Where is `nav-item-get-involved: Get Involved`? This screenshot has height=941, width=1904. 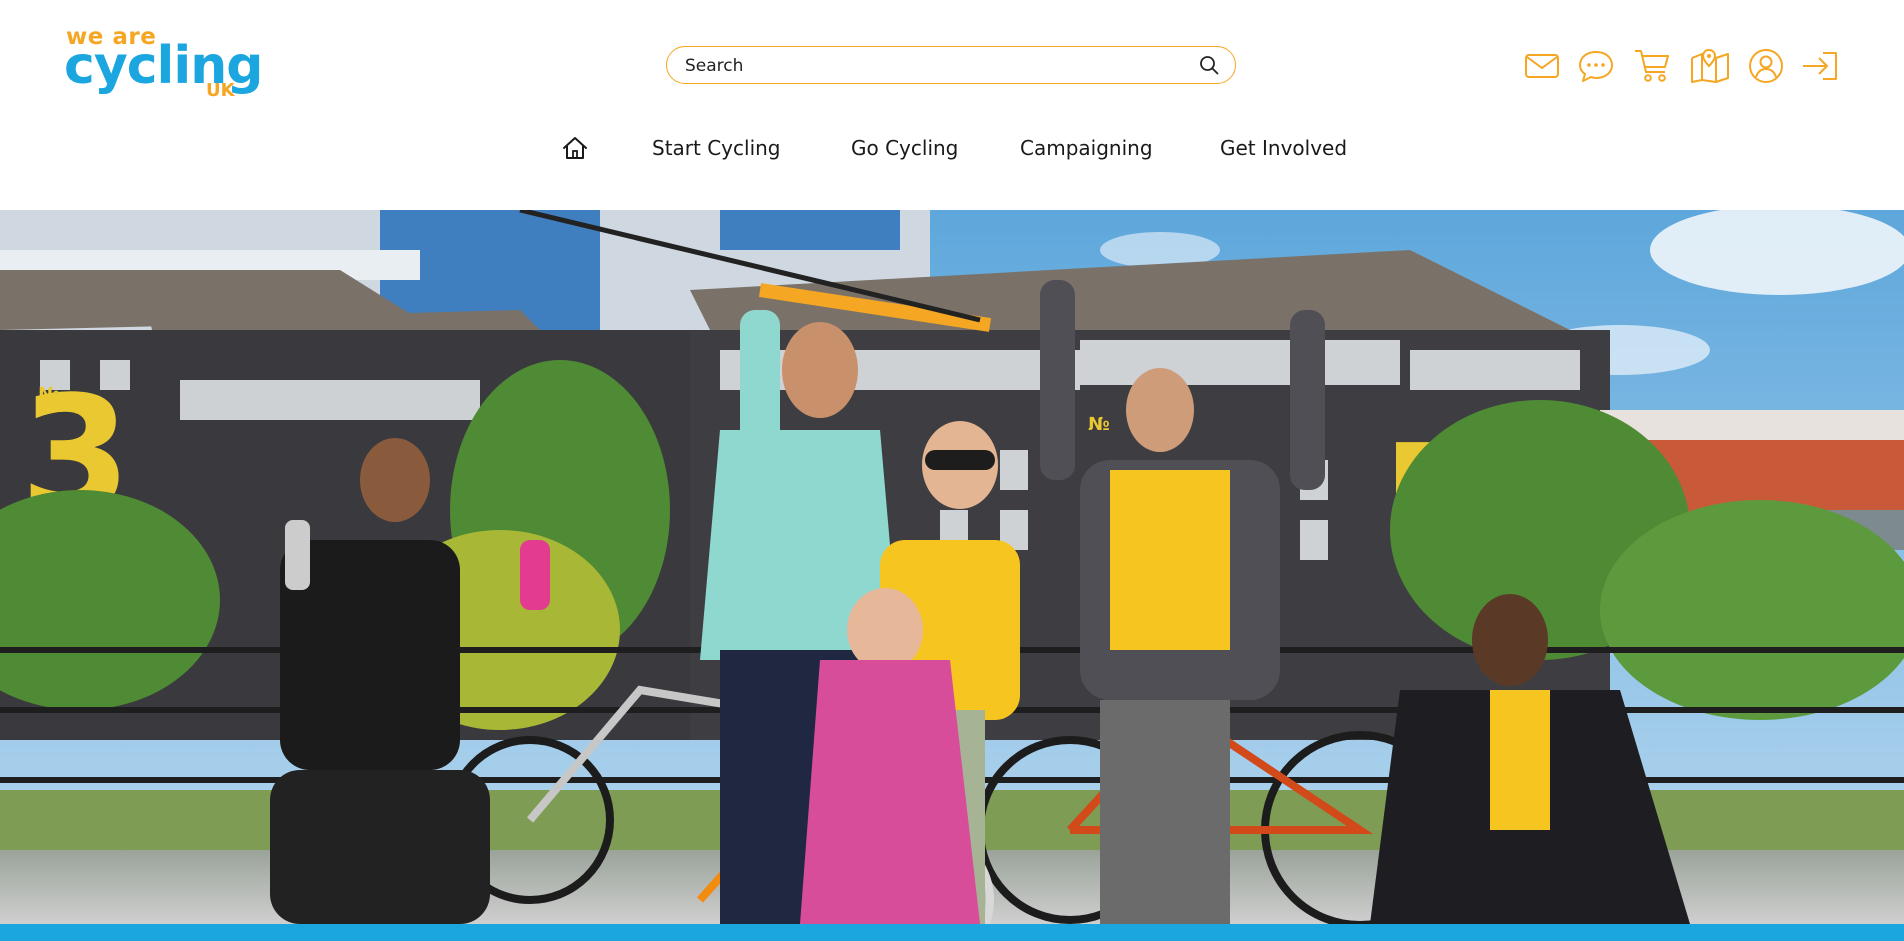
nav-item-get-involved: Get Involved is located at coordinates (1283, 148).